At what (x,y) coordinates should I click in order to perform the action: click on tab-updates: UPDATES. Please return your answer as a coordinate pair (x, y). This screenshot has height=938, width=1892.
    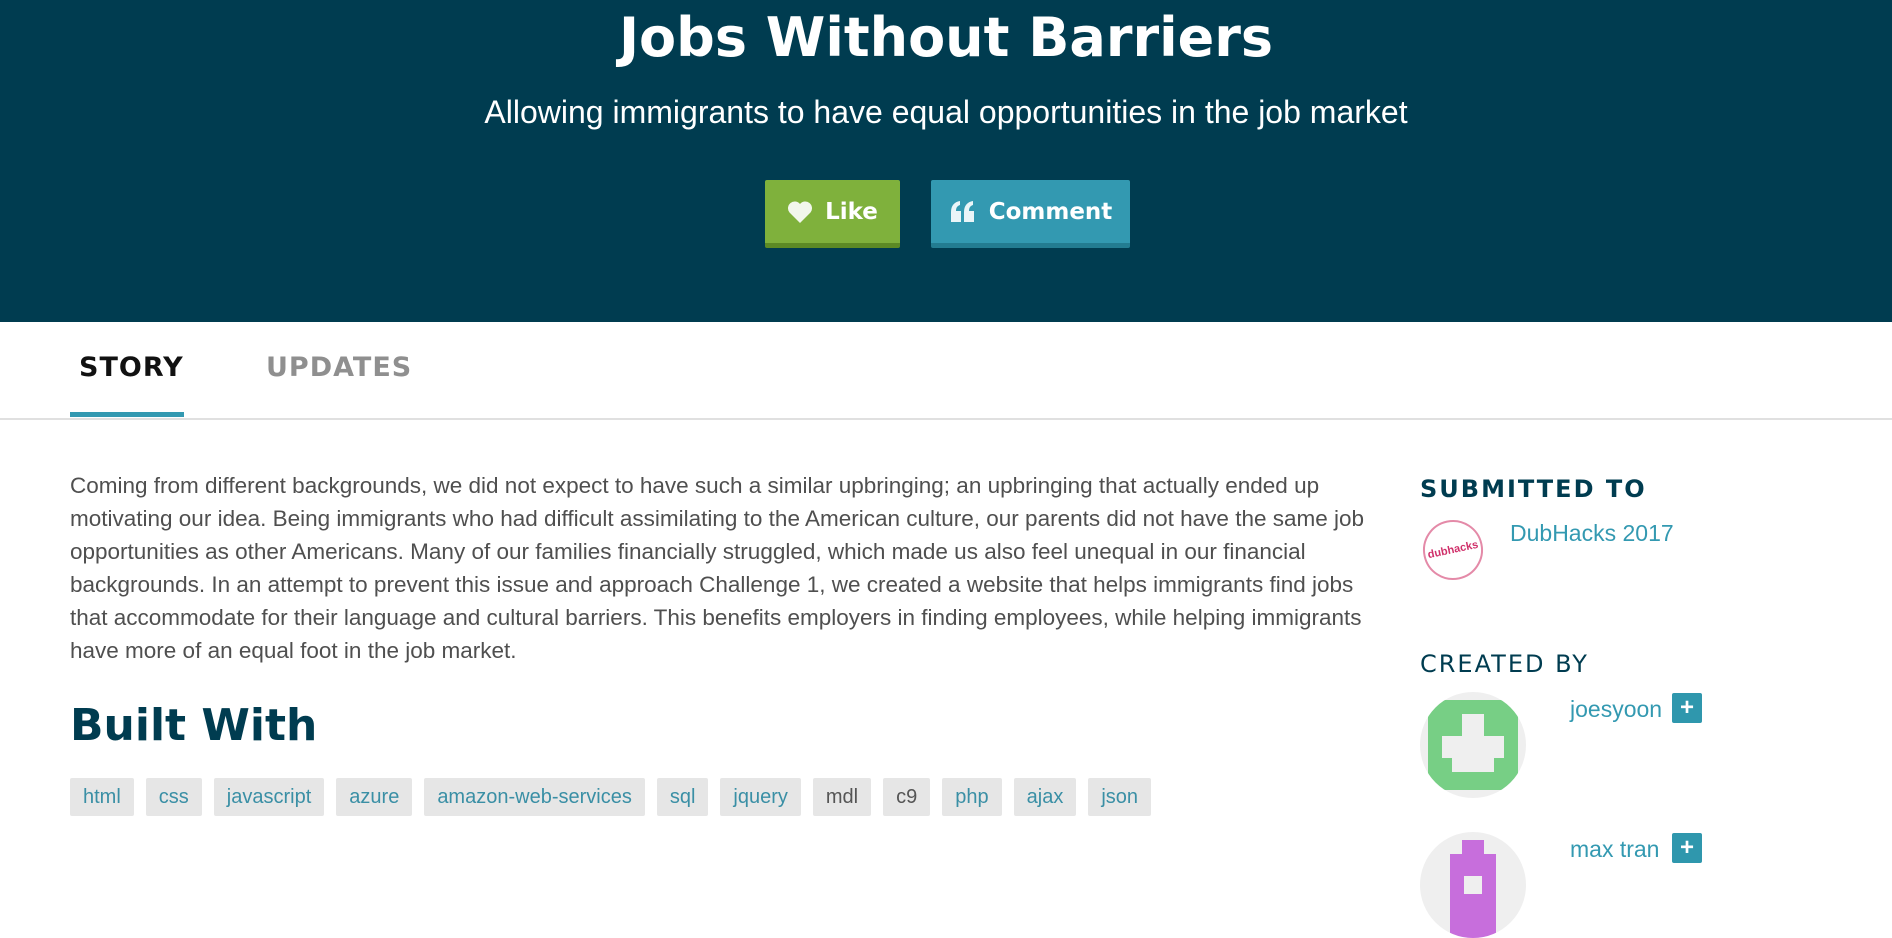
    Looking at the image, I should click on (339, 367).